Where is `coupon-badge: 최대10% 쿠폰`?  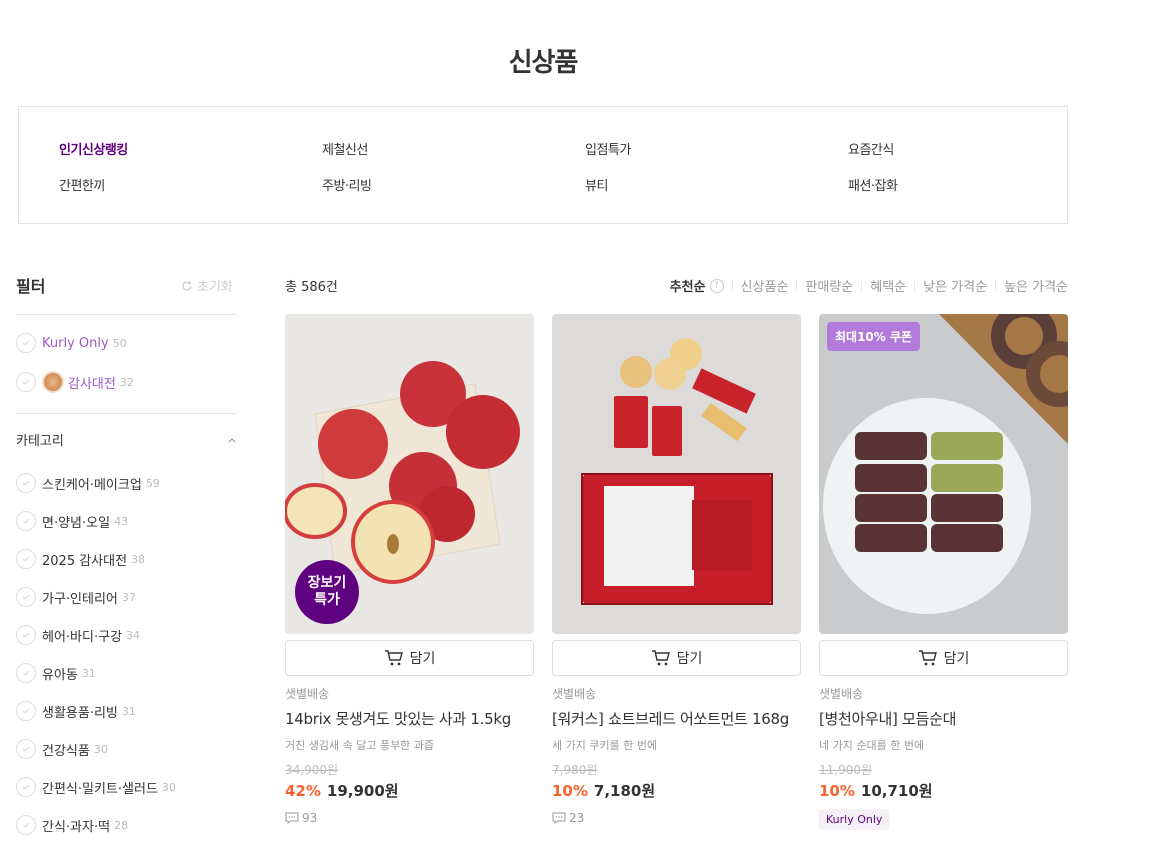
coupon-badge: 최대10% 쿠폰 is located at coordinates (874, 336).